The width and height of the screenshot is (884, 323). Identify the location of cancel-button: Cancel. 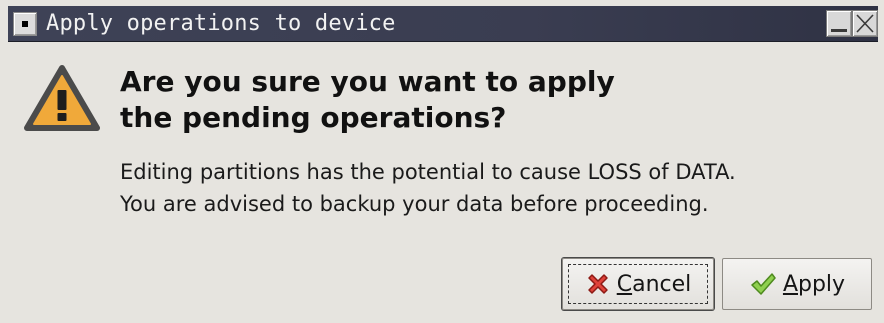
(638, 284).